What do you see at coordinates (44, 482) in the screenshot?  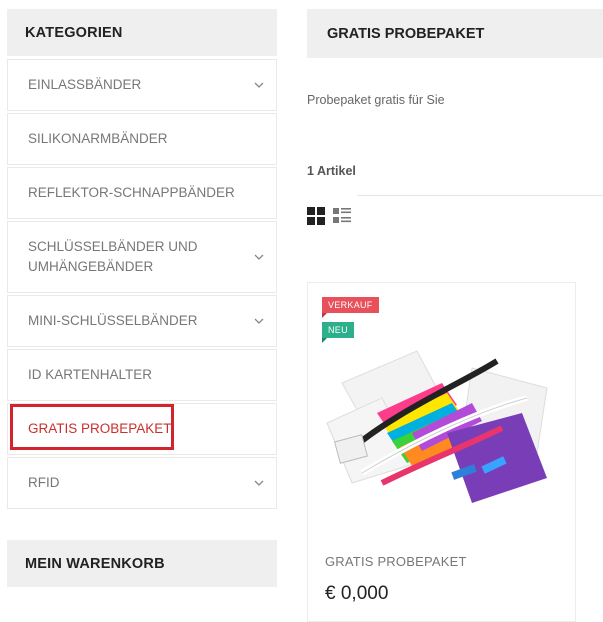 I see `category-label: RFID` at bounding box center [44, 482].